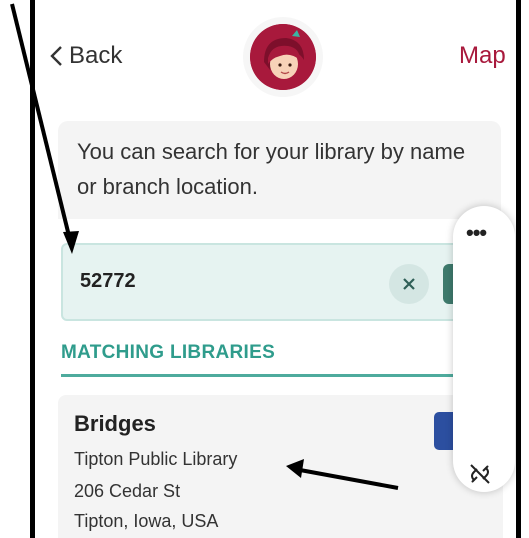 This screenshot has width=529, height=538. Describe the element at coordinates (115, 423) in the screenshot. I see `library-branch-name: Bridges` at that location.